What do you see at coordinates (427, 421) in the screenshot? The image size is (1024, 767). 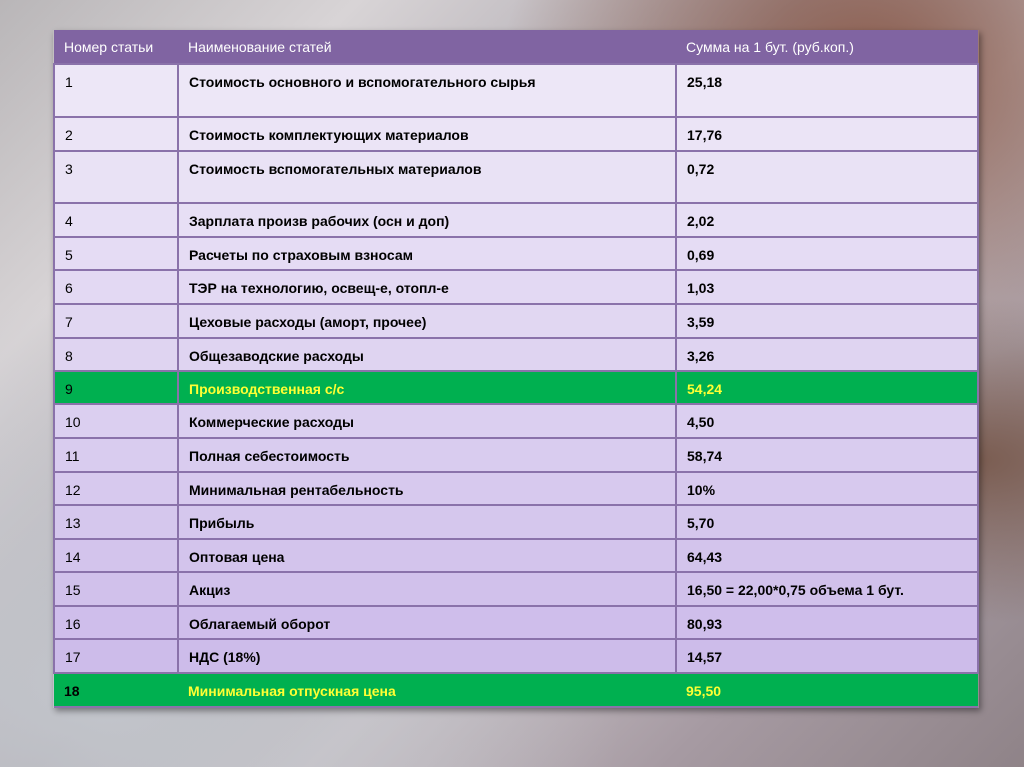 I see `row-name: Коммерческие расходы` at bounding box center [427, 421].